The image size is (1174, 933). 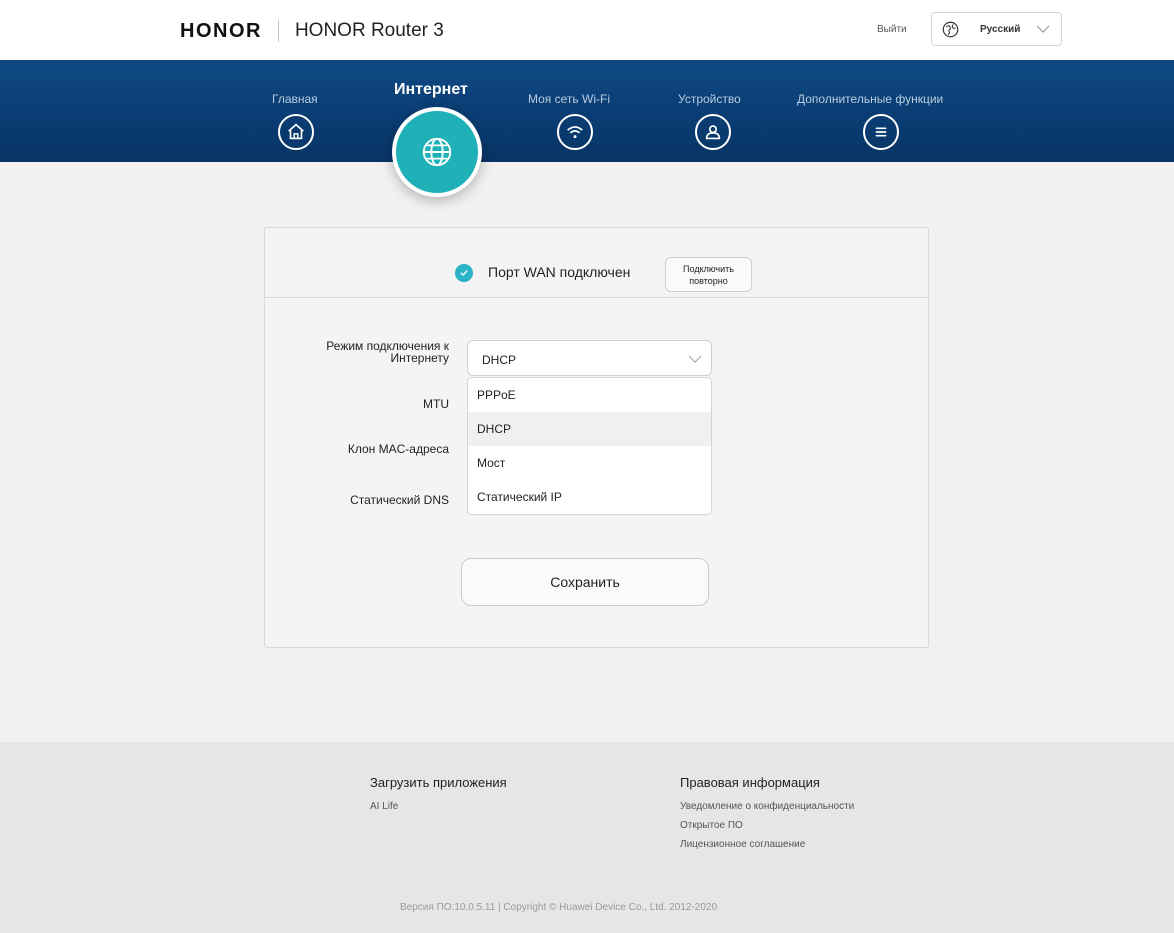 I want to click on nav-label-home: Главная, so click(x=295, y=99).